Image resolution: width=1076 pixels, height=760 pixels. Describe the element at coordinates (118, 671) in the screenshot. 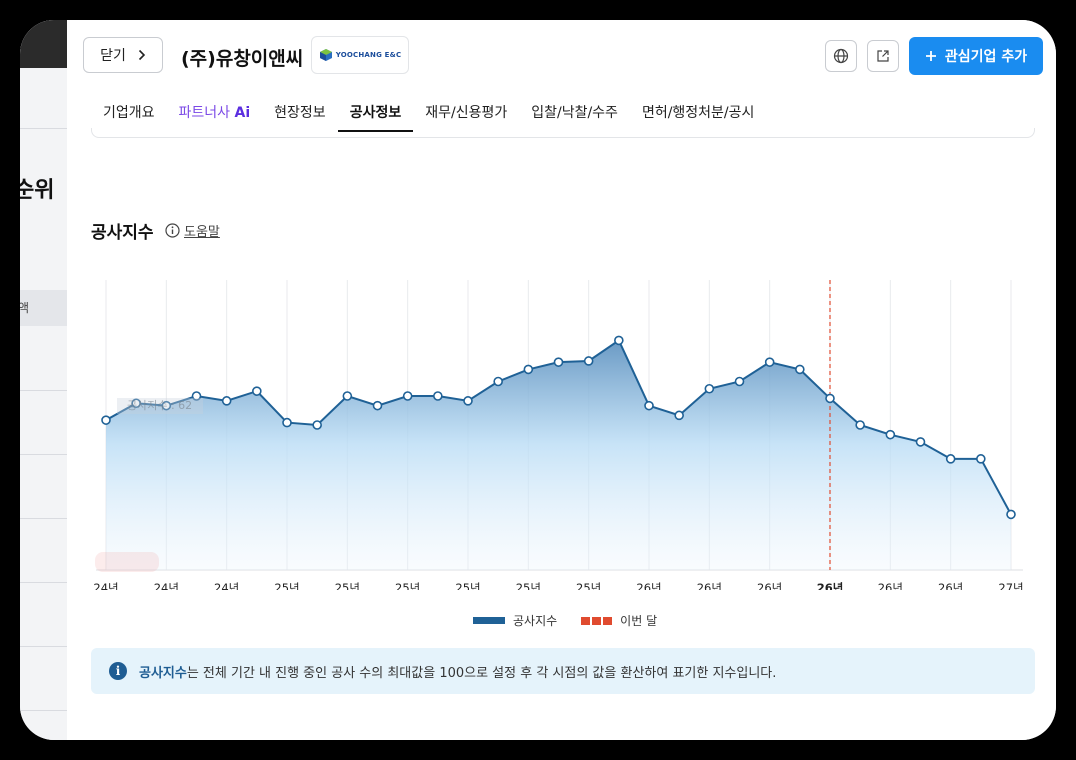

I see `info-icon: i` at that location.